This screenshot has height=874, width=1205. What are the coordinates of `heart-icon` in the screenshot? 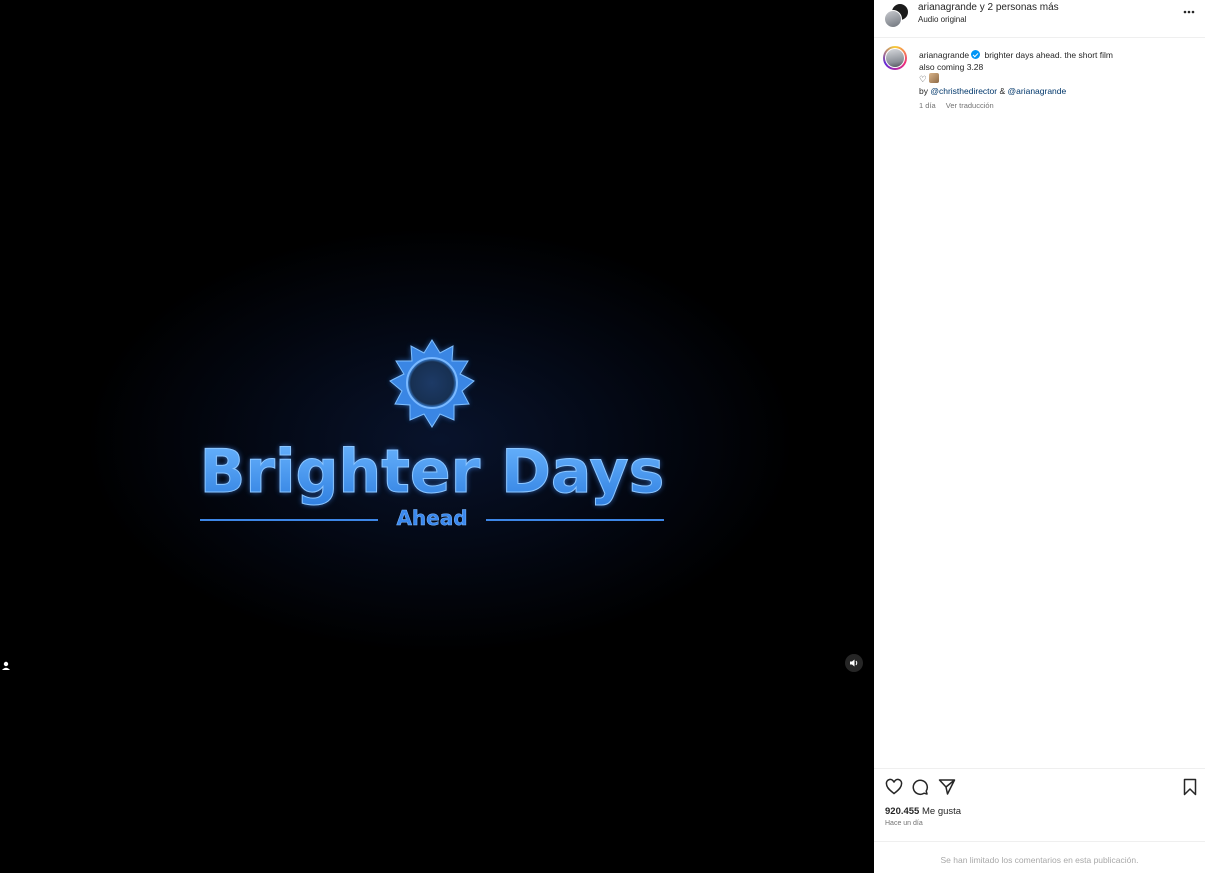 It's located at (894, 787).